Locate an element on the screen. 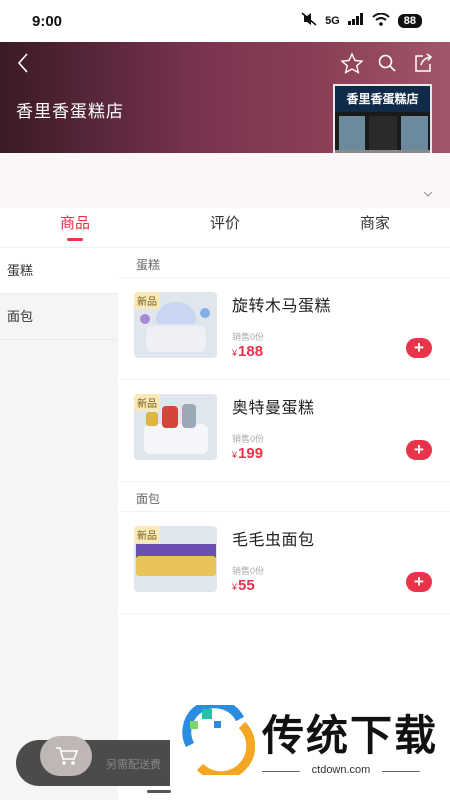  signal-icon is located at coordinates (355, 20).